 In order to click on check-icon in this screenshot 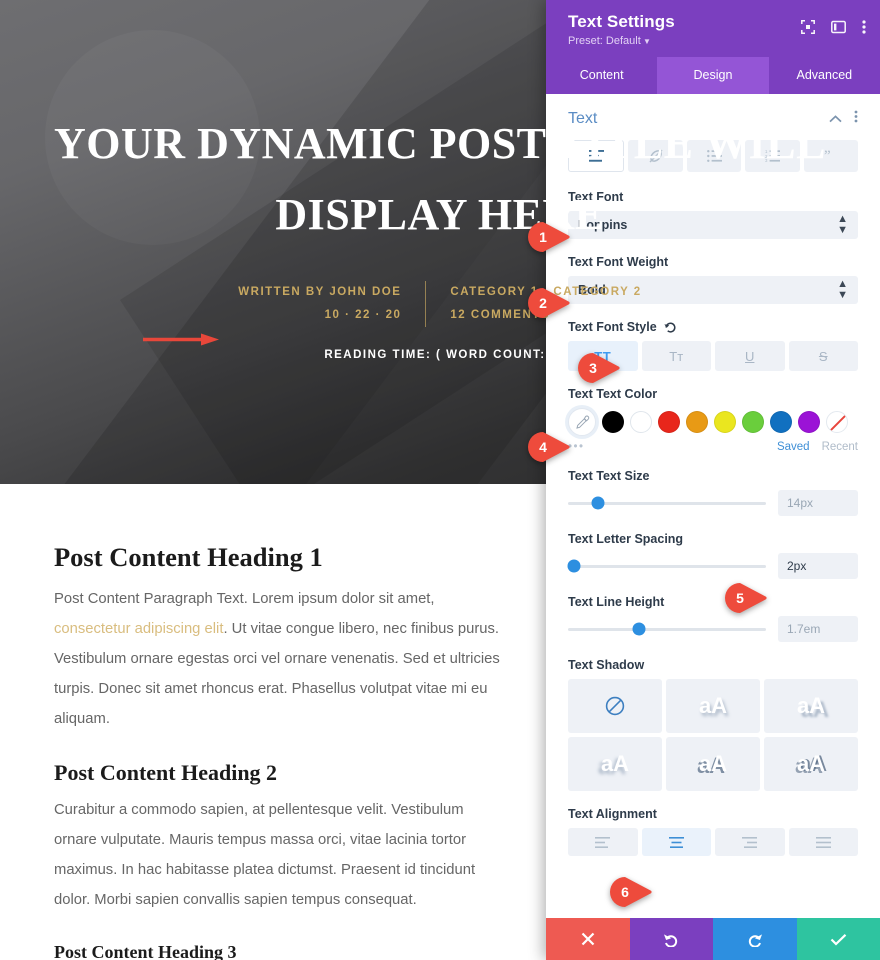, I will do `click(838, 939)`.